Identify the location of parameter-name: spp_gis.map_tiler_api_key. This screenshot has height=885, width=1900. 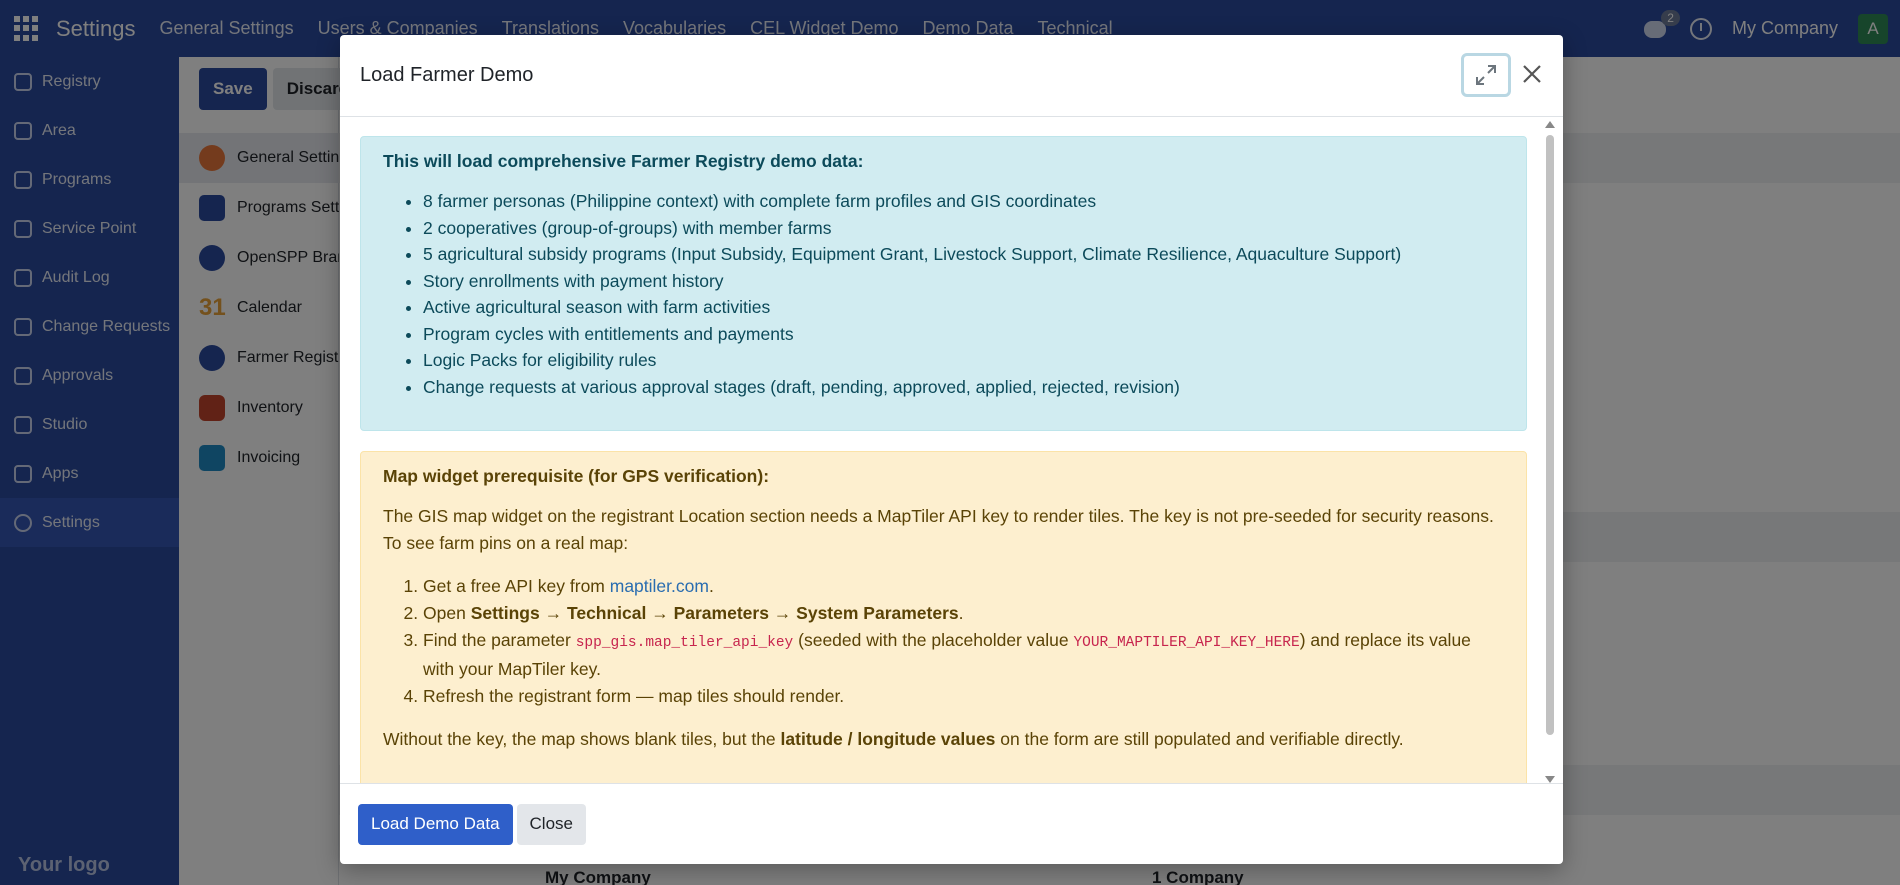
(684, 642).